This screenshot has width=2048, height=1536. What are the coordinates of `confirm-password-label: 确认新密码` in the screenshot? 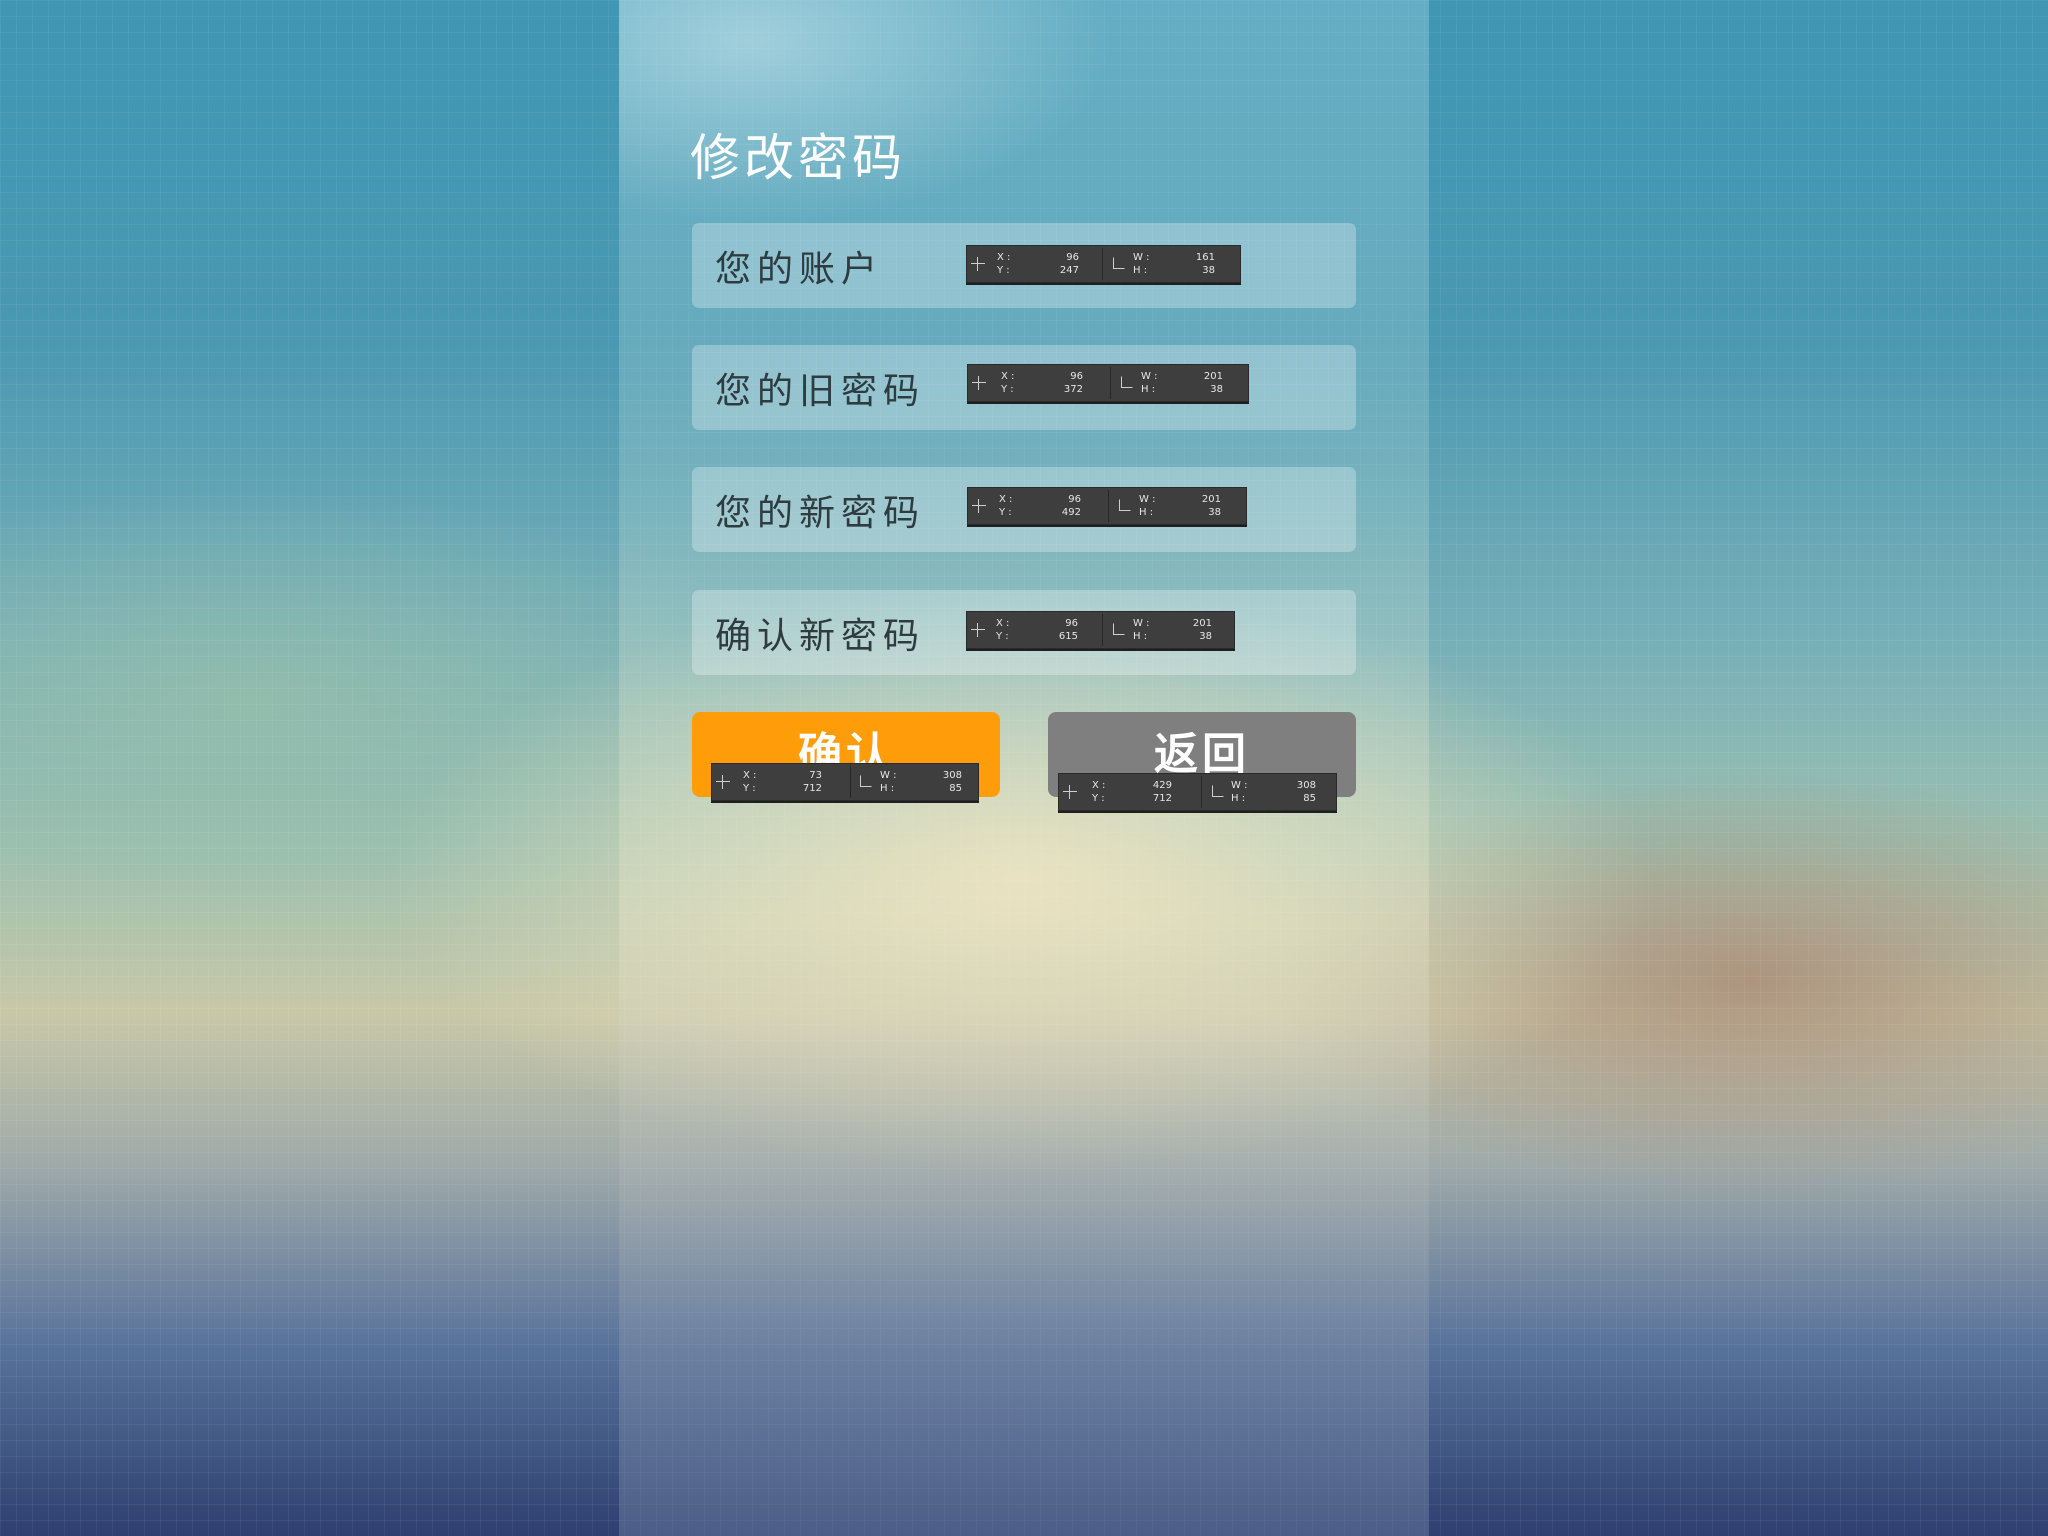 It's located at (820, 636).